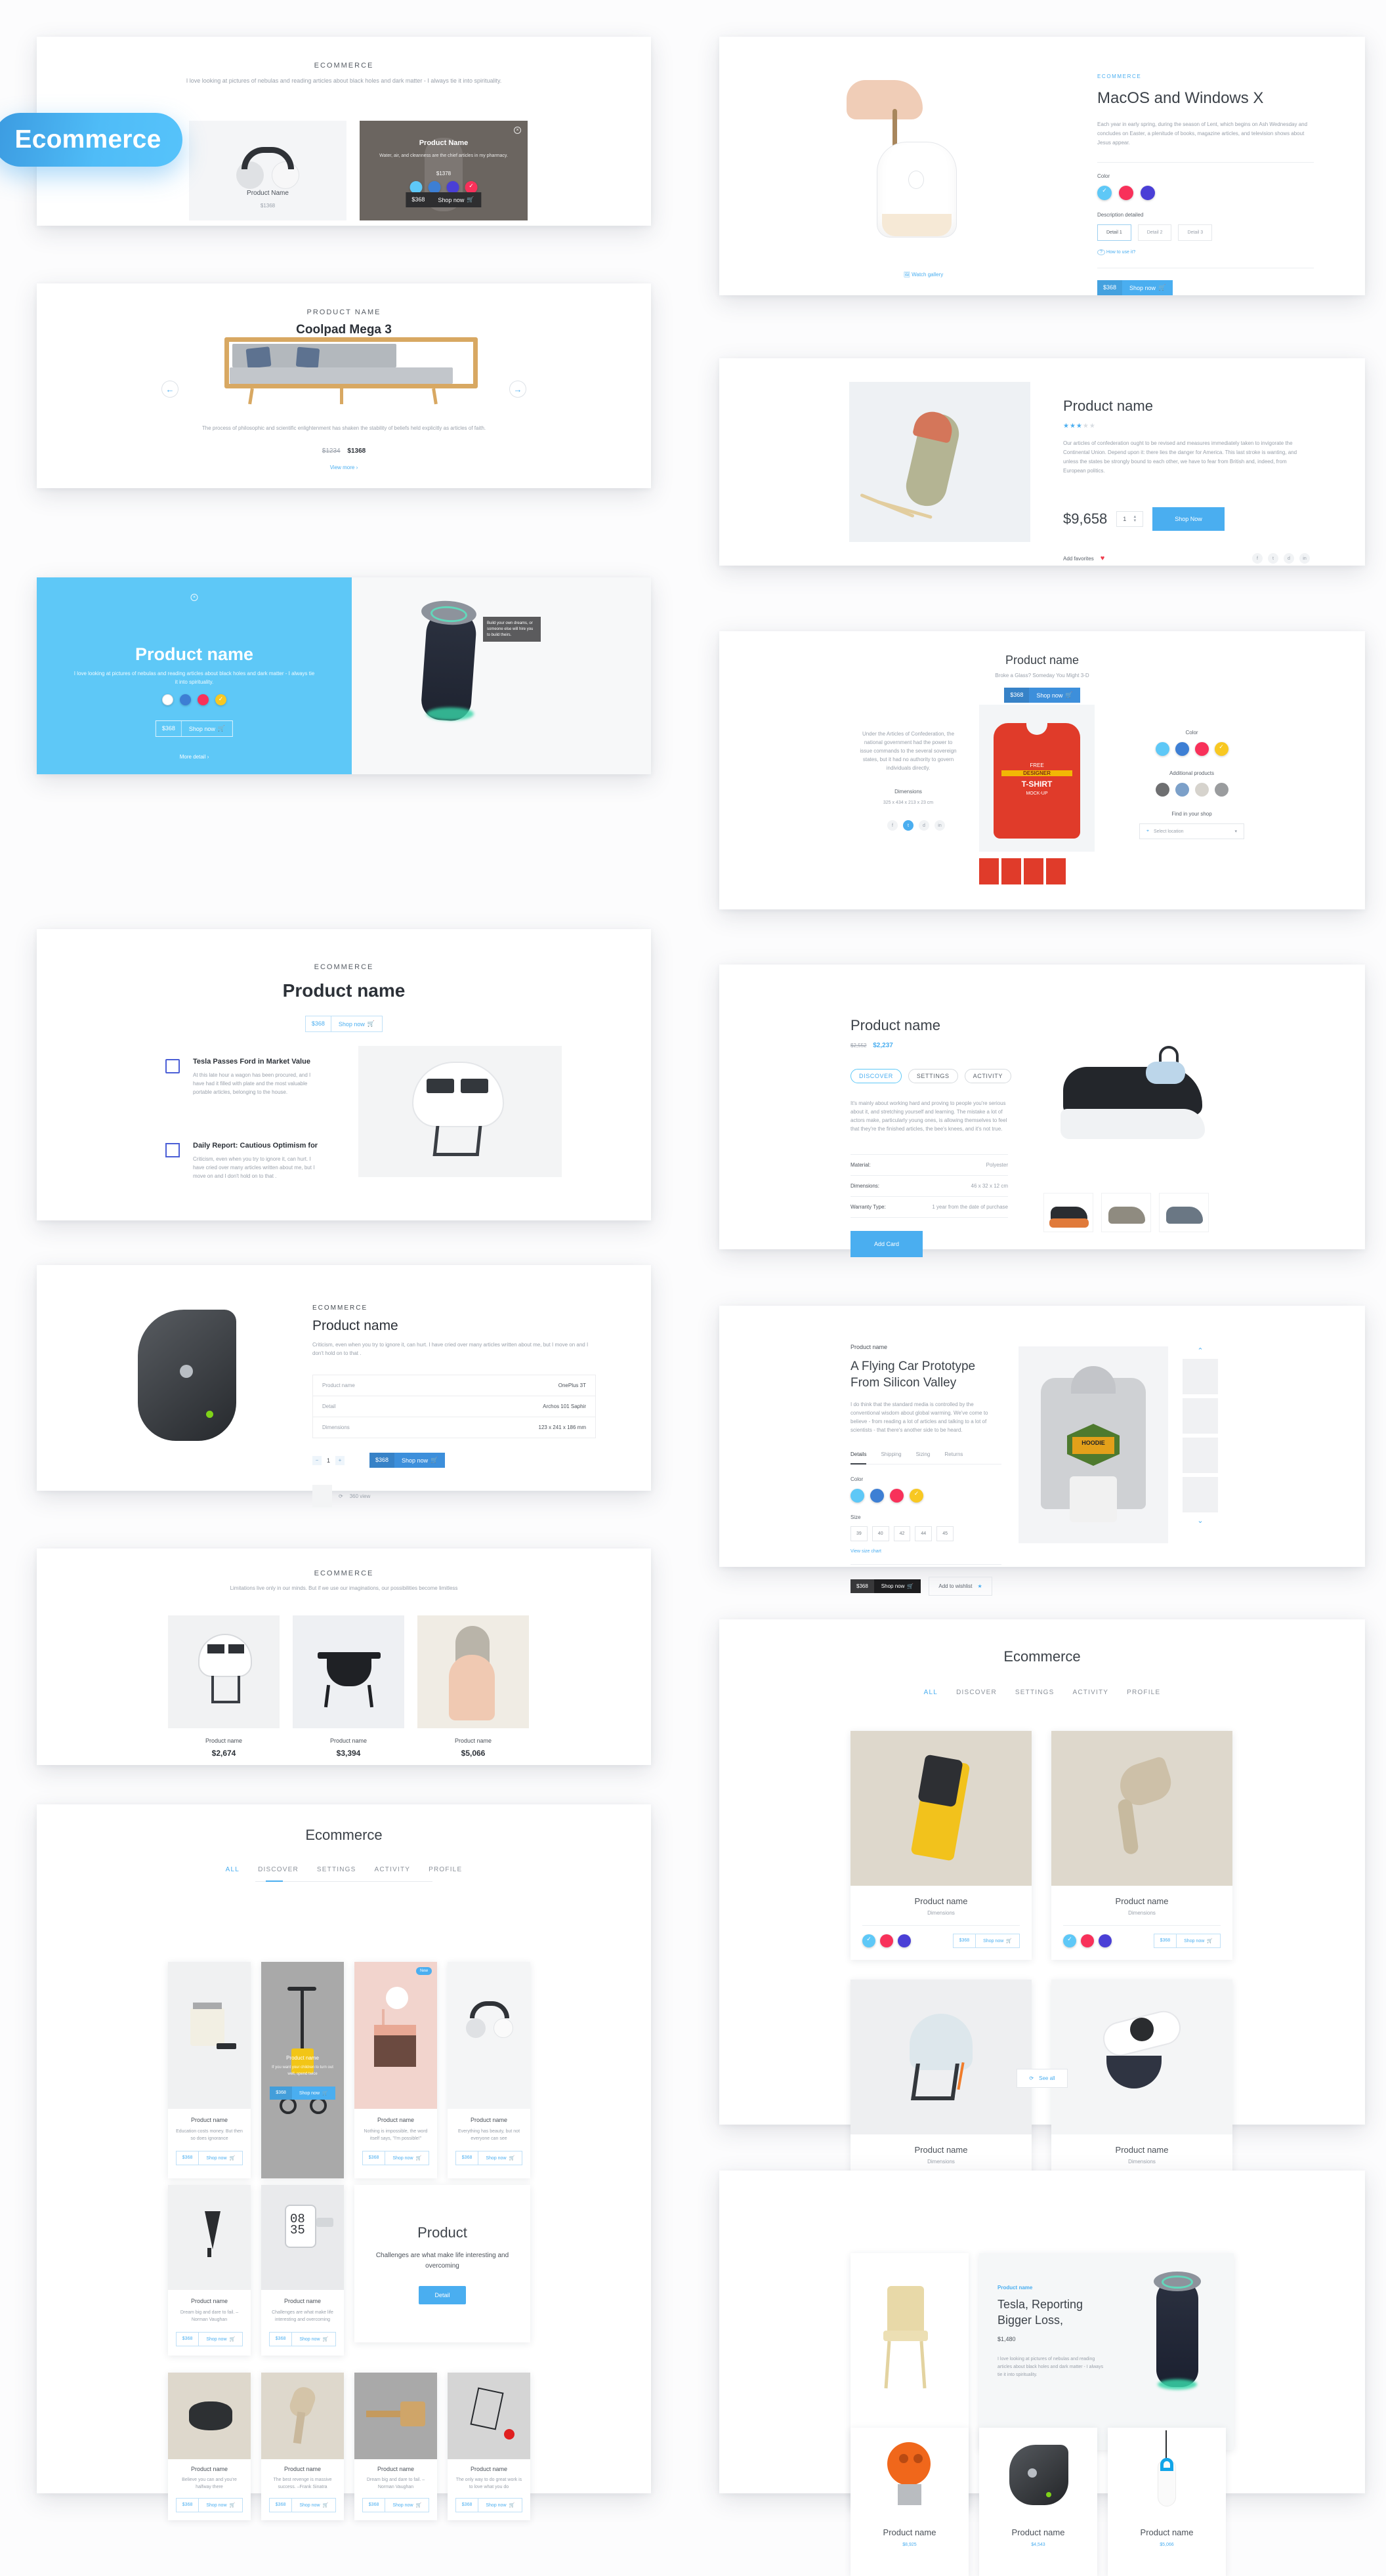  Describe the element at coordinates (267, 170) in the screenshot. I see `panel1-left-product-card: Product Name $1368` at that location.